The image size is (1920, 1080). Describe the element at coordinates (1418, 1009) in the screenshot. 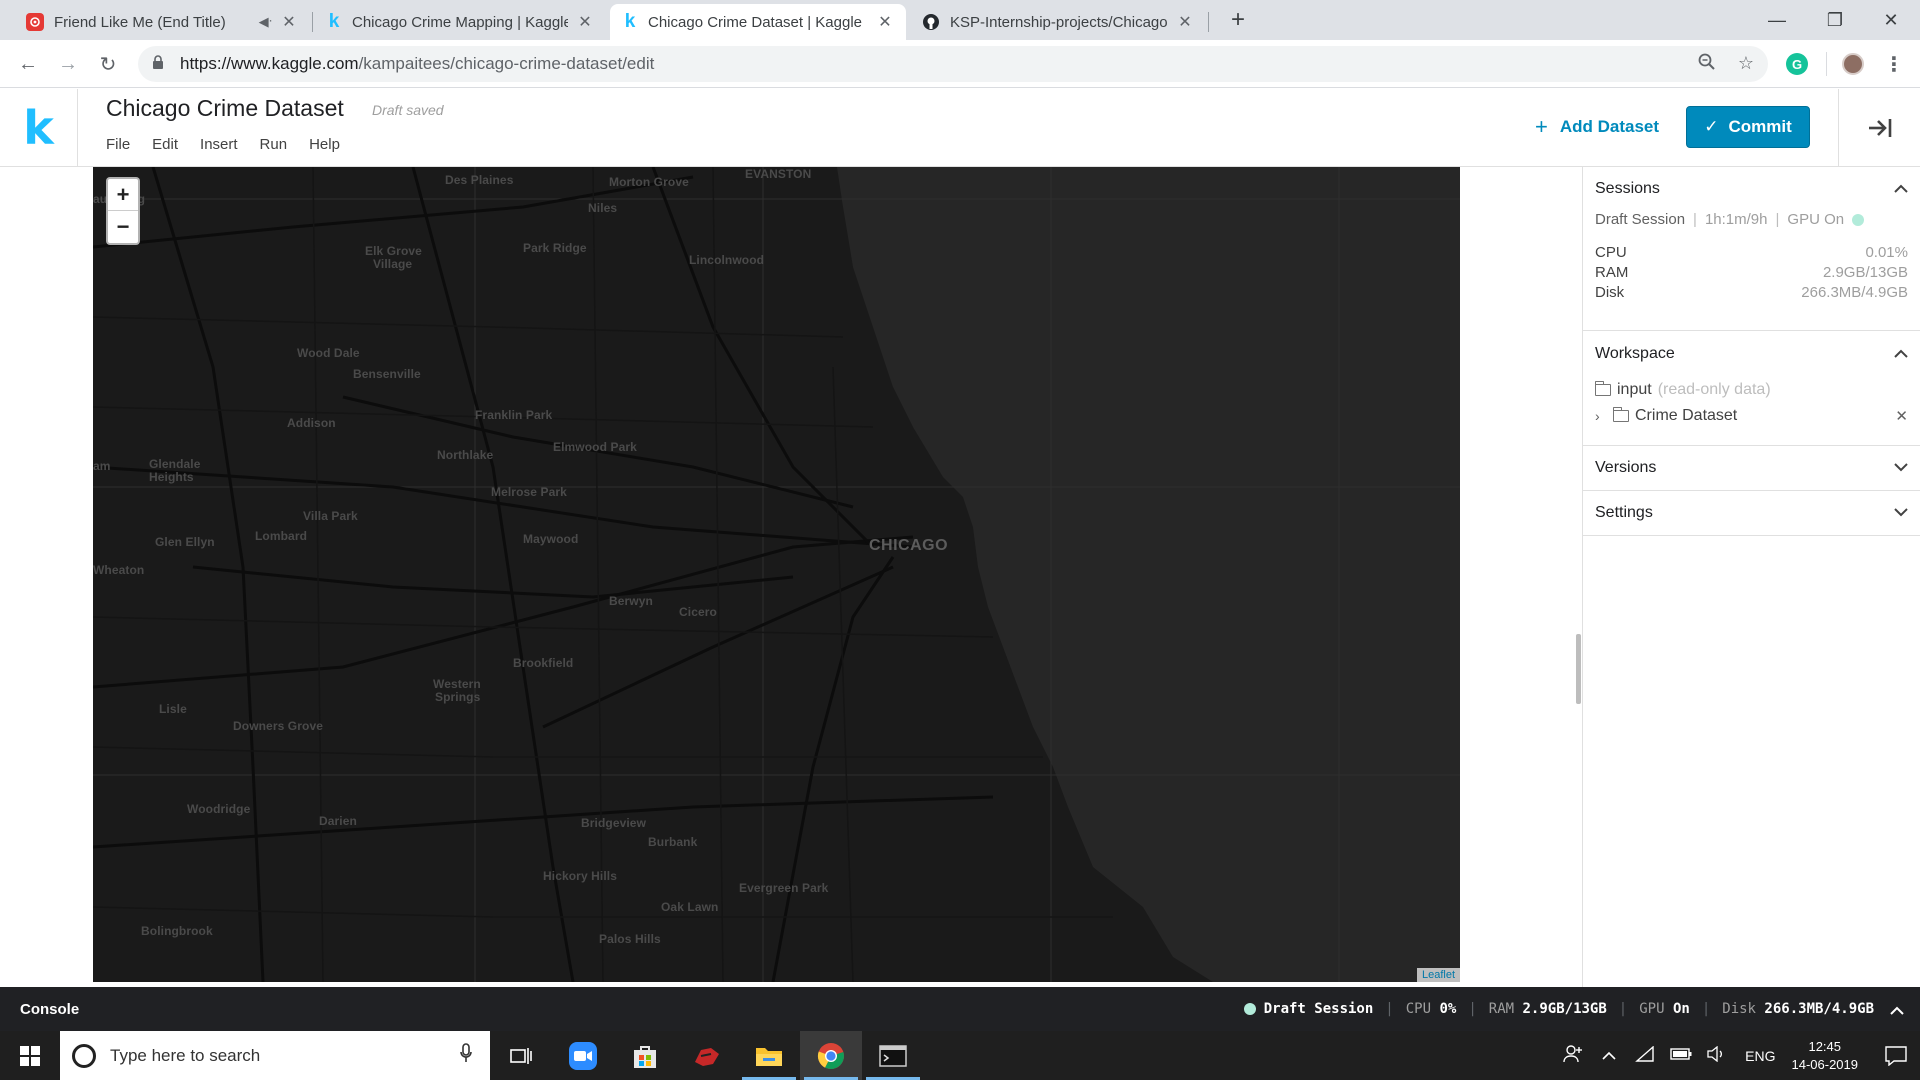

I see `console-cpu-label: CPU` at that location.